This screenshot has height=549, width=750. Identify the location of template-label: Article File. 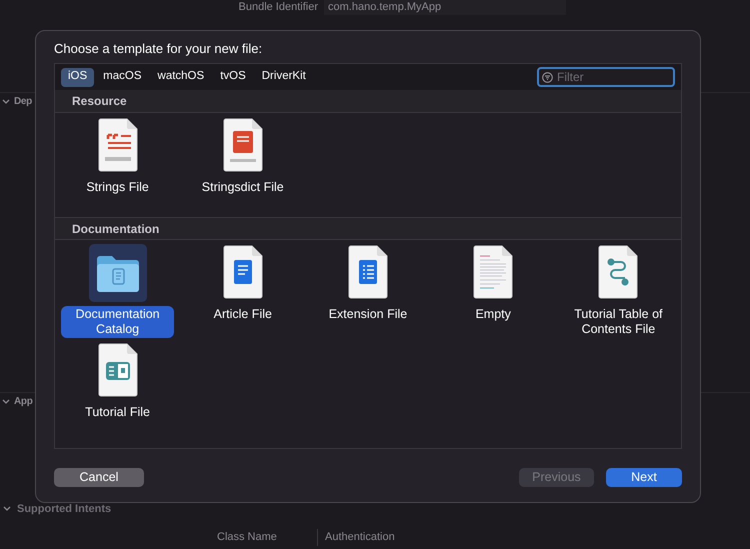
(243, 314).